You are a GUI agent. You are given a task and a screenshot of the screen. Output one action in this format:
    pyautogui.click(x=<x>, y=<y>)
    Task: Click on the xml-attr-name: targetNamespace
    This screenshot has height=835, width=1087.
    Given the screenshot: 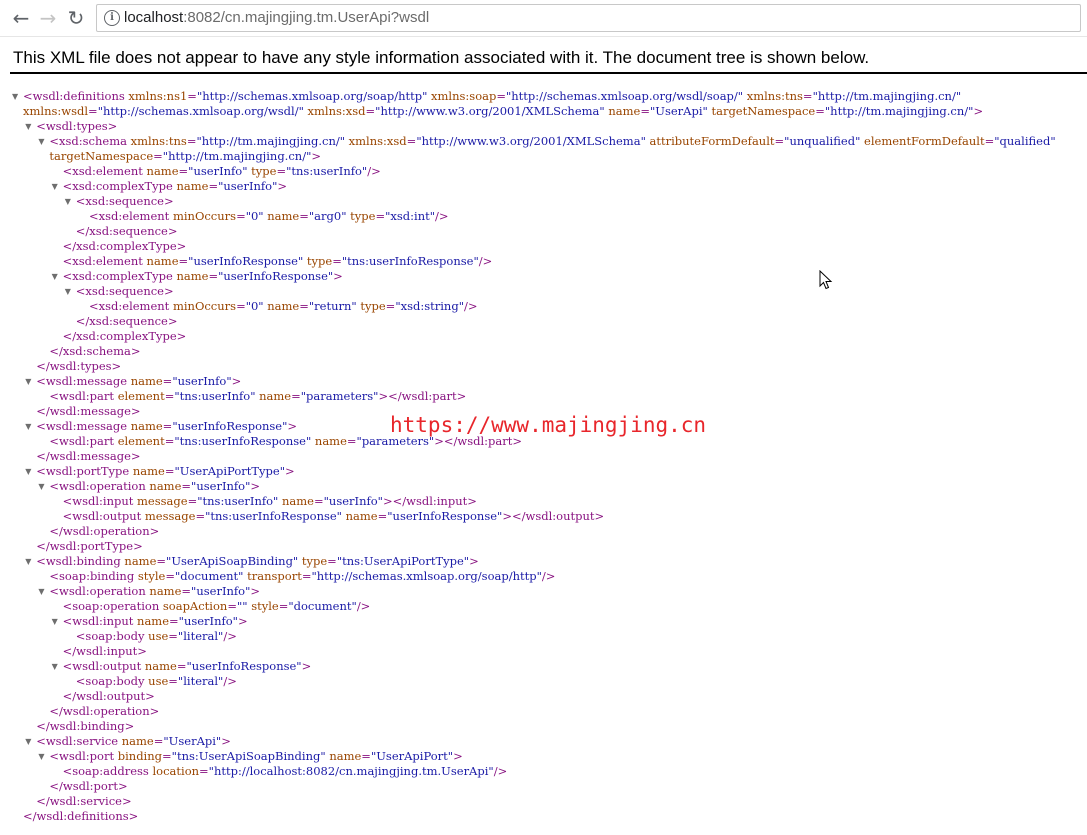 What is the action you would take?
    pyautogui.click(x=101, y=156)
    